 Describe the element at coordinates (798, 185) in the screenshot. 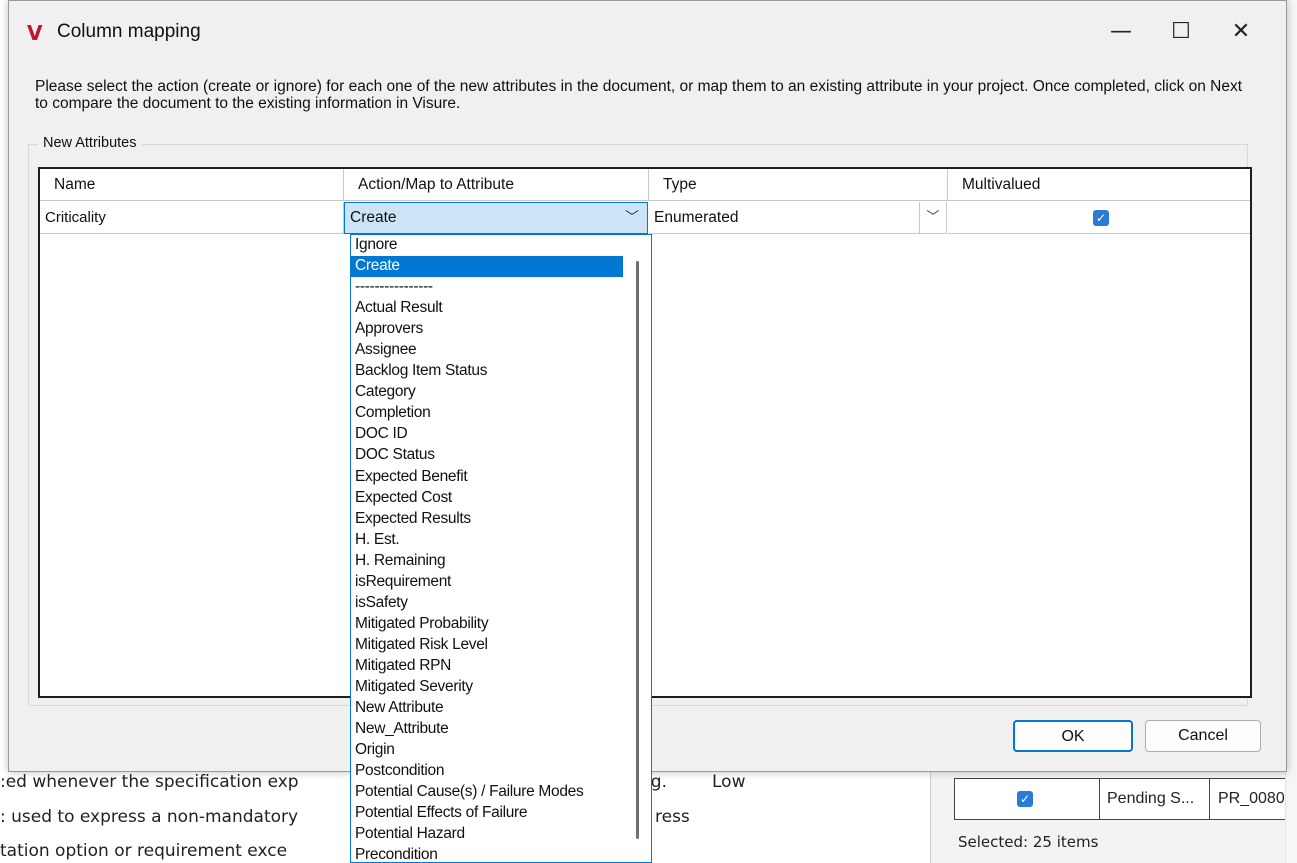

I see `column-header-type: Type` at that location.